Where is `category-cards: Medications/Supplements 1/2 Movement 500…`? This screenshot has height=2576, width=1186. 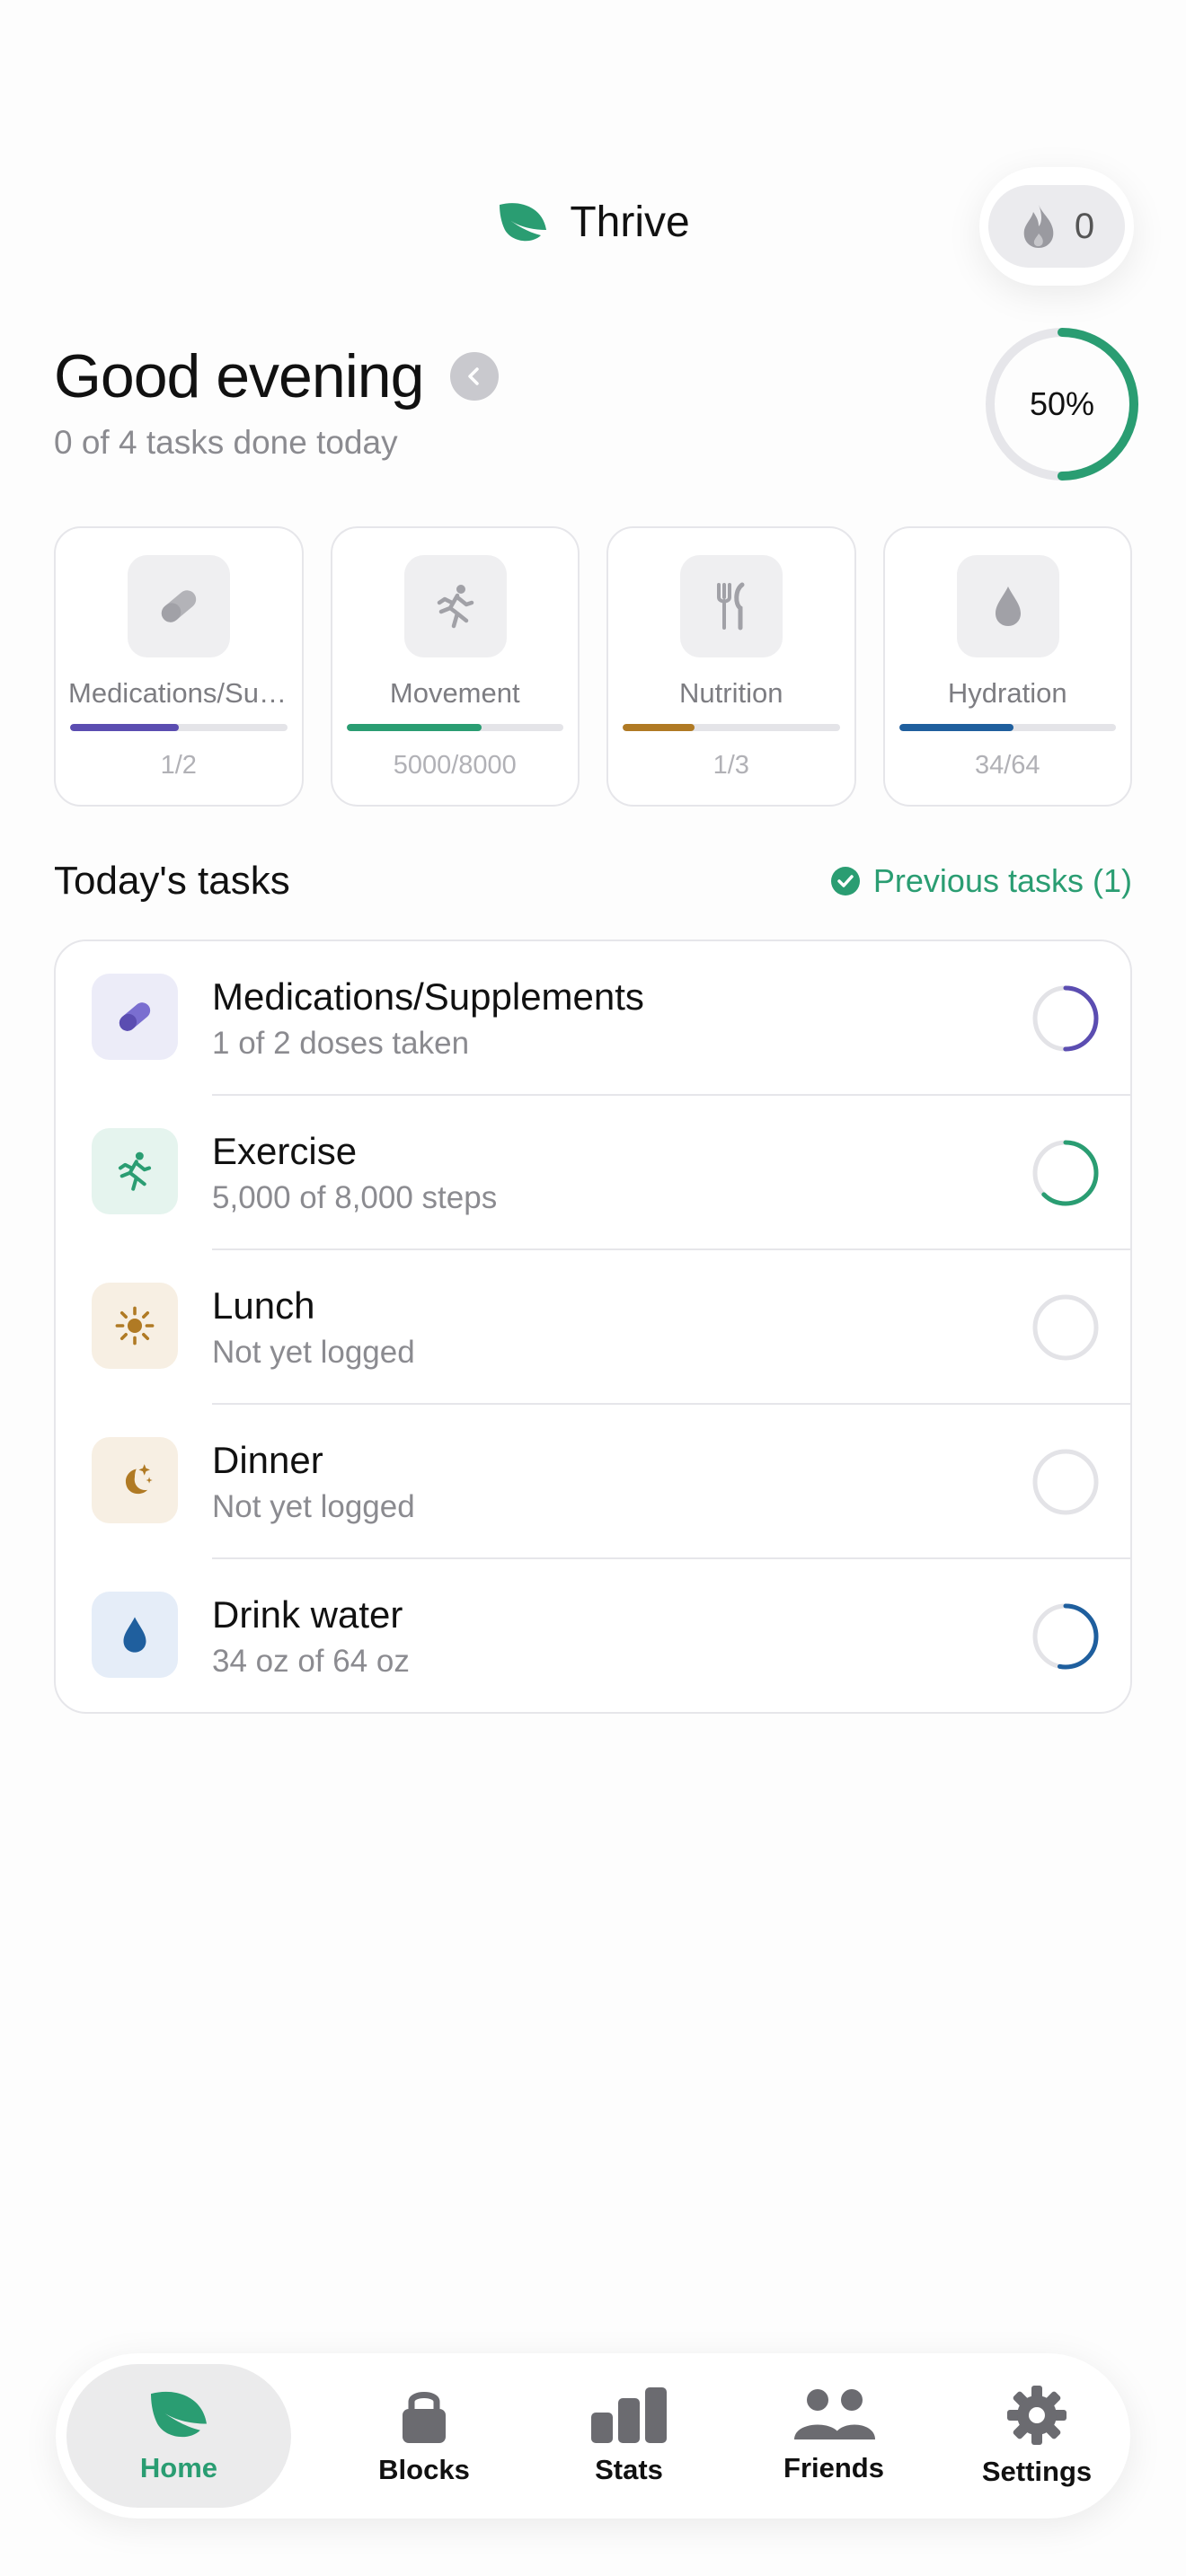
category-cards: Medications/Supplements 1/2 Movement 500… is located at coordinates (593, 666).